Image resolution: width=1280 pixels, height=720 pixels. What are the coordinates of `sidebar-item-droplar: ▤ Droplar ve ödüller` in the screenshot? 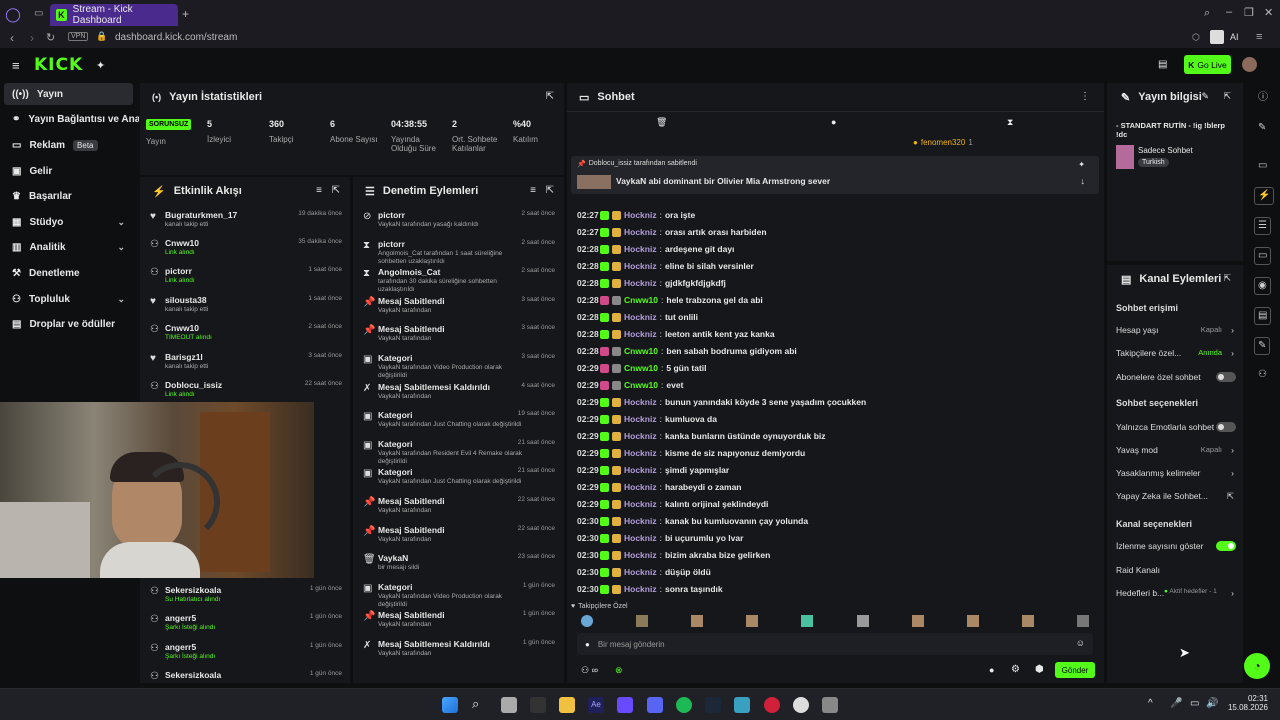 It's located at (68, 324).